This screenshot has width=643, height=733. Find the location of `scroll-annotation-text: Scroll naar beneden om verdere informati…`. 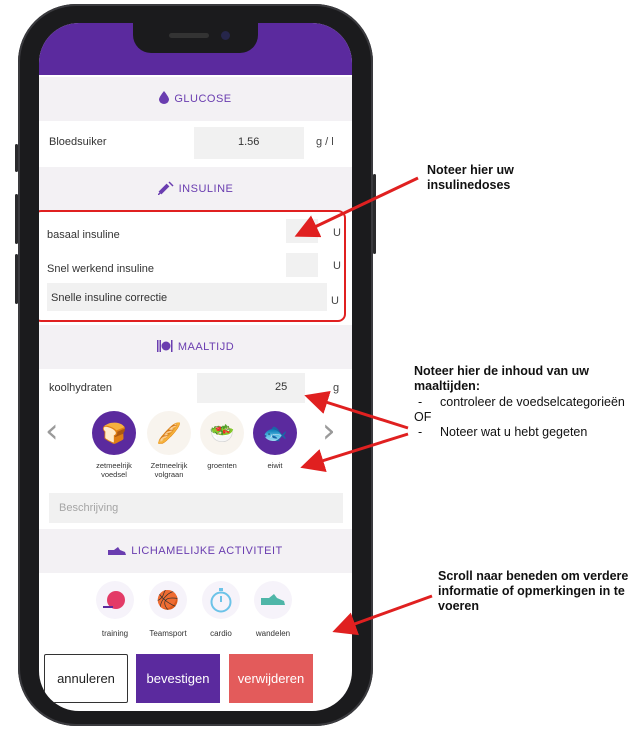

scroll-annotation-text: Scroll naar beneden om verdere informati… is located at coordinates (533, 591).